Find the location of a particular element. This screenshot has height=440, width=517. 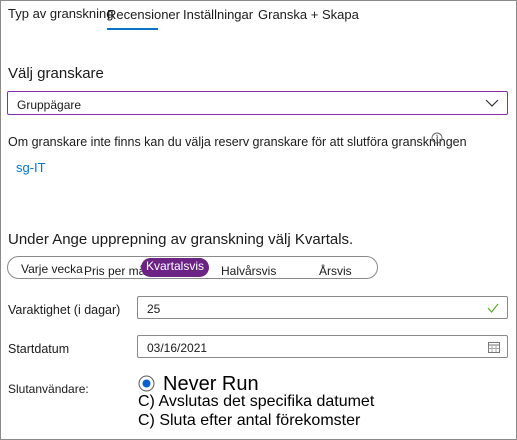

tab-settings: Inställningar is located at coordinates (218, 14).